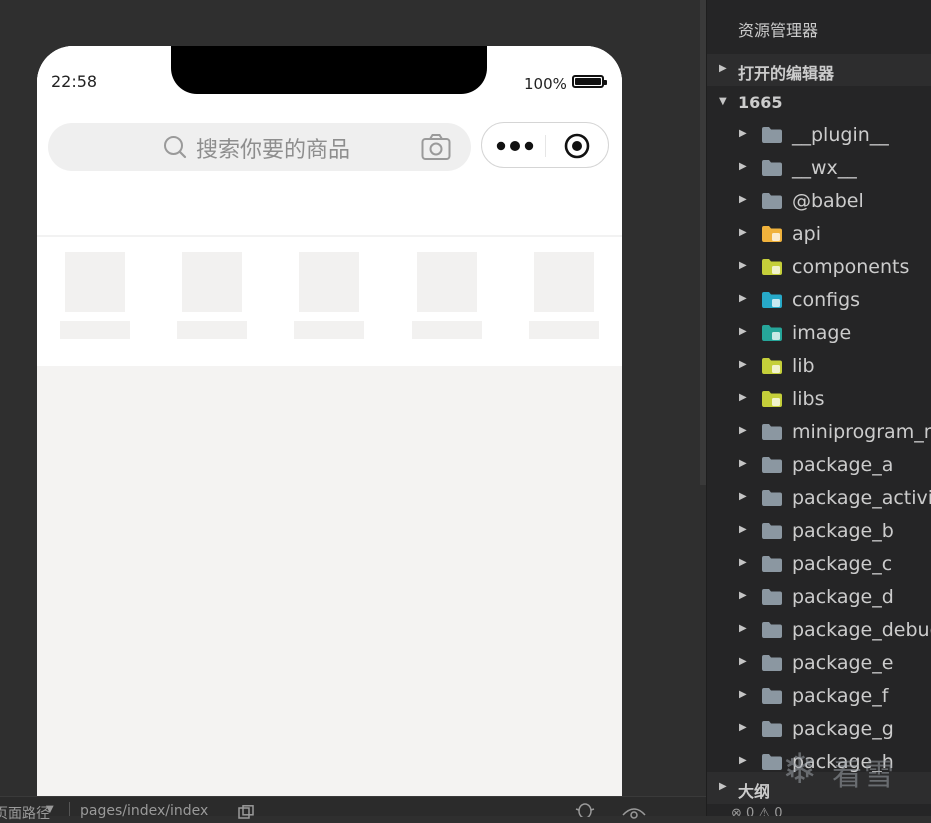 Image resolution: width=931 pixels, height=823 pixels. I want to click on tree-item: ▶ package_e, so click(819, 663).